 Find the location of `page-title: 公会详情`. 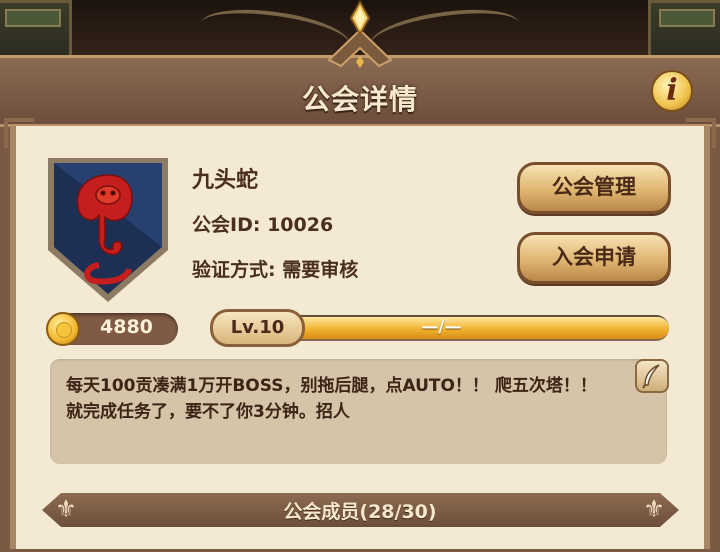

page-title: 公会详情 is located at coordinates (359, 99).